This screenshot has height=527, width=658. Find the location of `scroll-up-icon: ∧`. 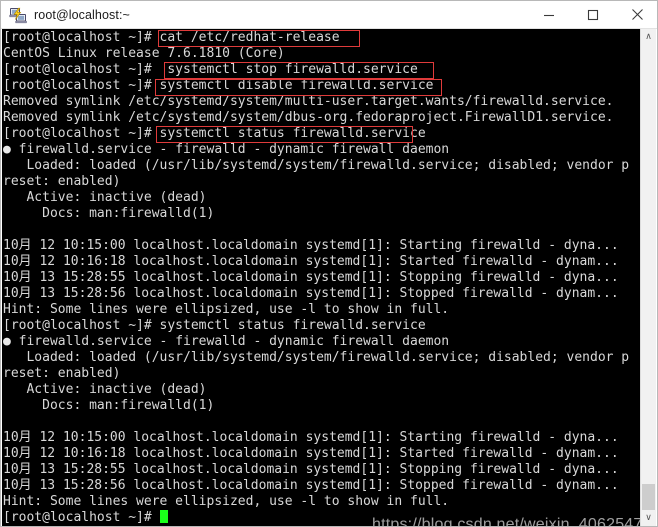

scroll-up-icon: ∧ is located at coordinates (648, 37).